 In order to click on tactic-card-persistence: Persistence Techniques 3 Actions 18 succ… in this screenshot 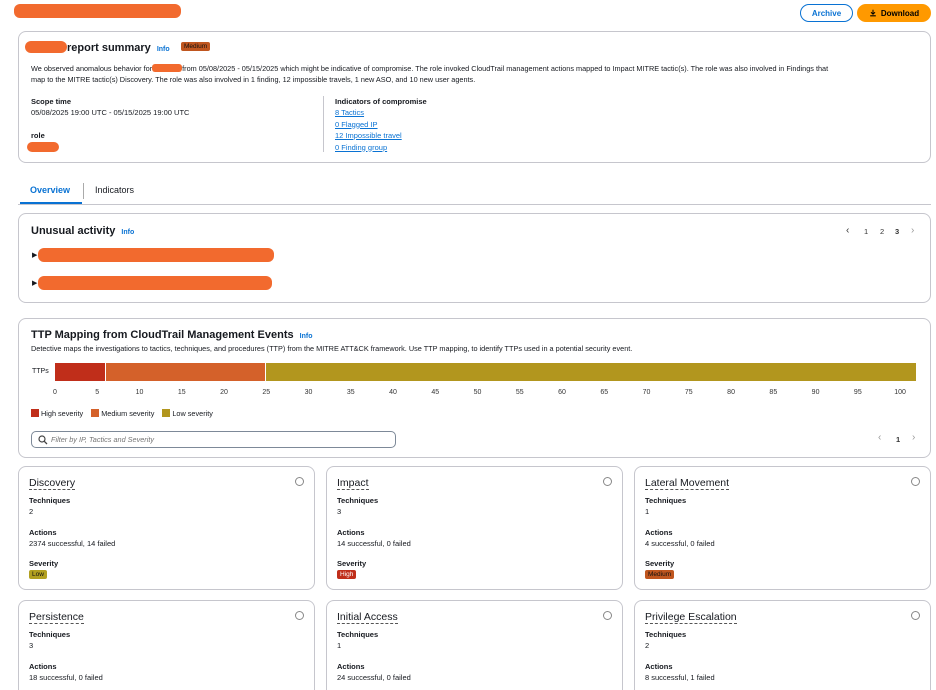, I will do `click(166, 645)`.